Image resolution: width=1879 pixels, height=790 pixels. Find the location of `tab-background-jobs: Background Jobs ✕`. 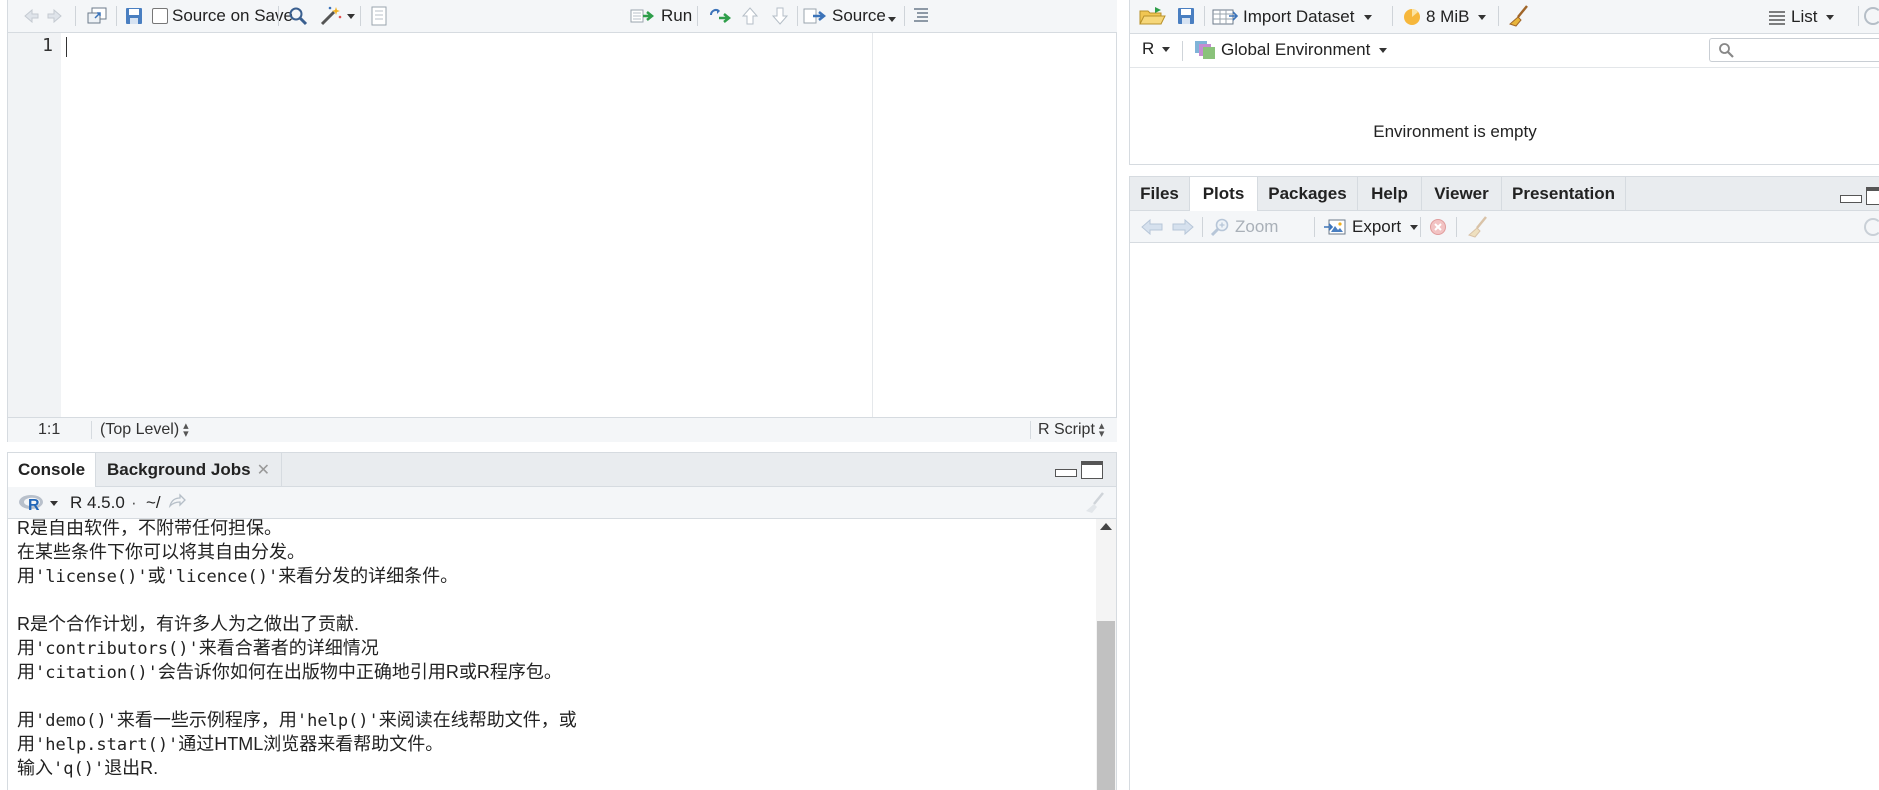

tab-background-jobs: Background Jobs ✕ is located at coordinates (189, 470).